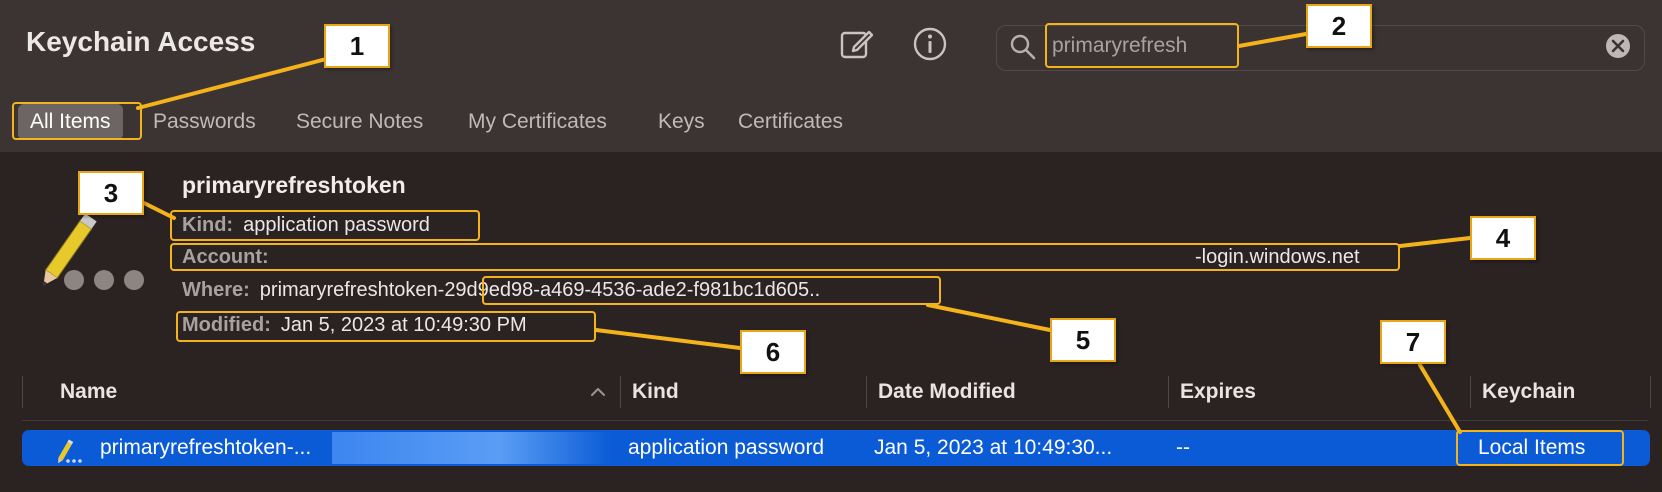 The height and width of the screenshot is (492, 1662). What do you see at coordinates (1503, 238) in the screenshot?
I see `callout-4: 4` at bounding box center [1503, 238].